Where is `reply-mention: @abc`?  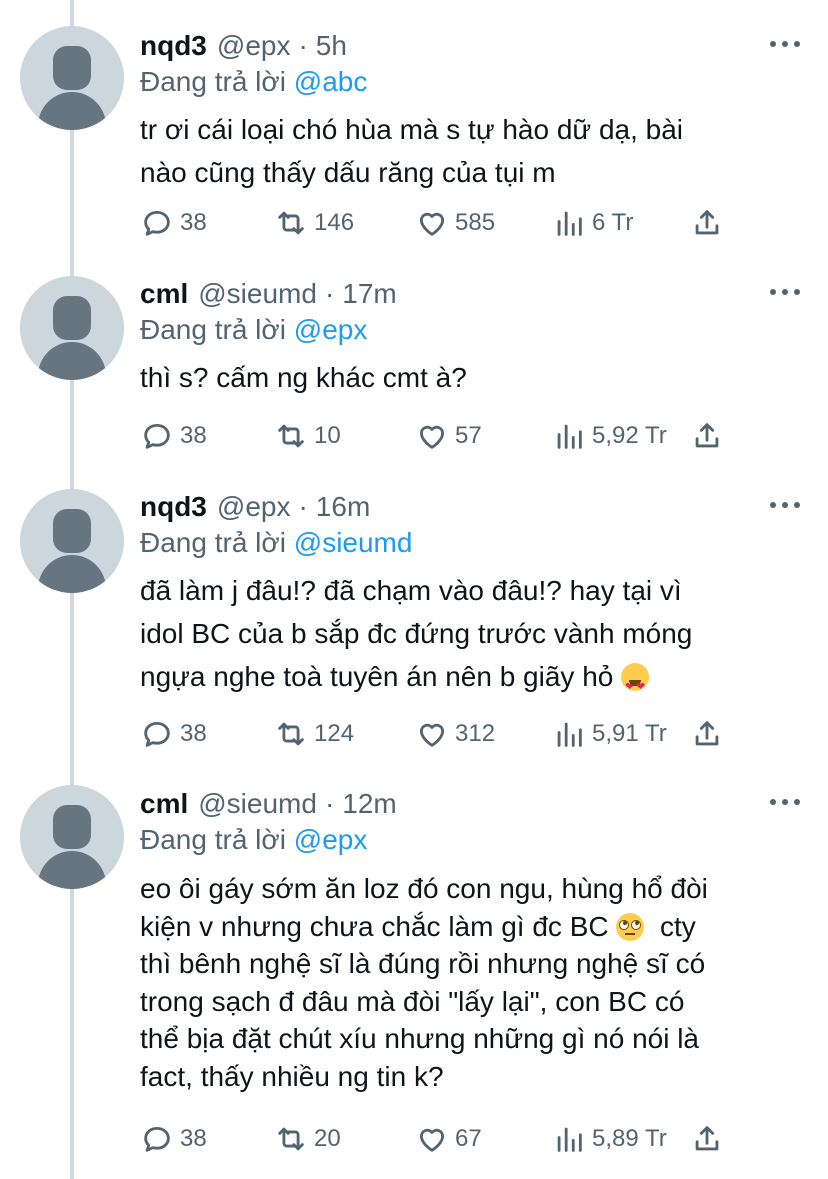 reply-mention: @abc is located at coordinates (331, 81).